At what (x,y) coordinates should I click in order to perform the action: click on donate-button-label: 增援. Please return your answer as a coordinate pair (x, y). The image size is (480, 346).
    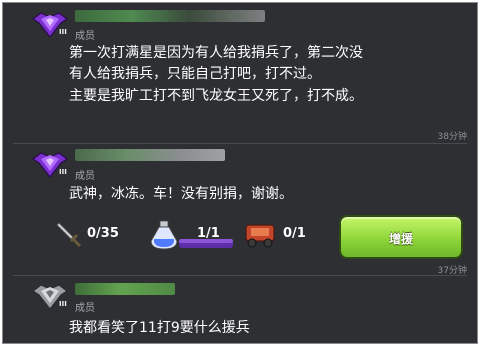
    Looking at the image, I should click on (400, 239).